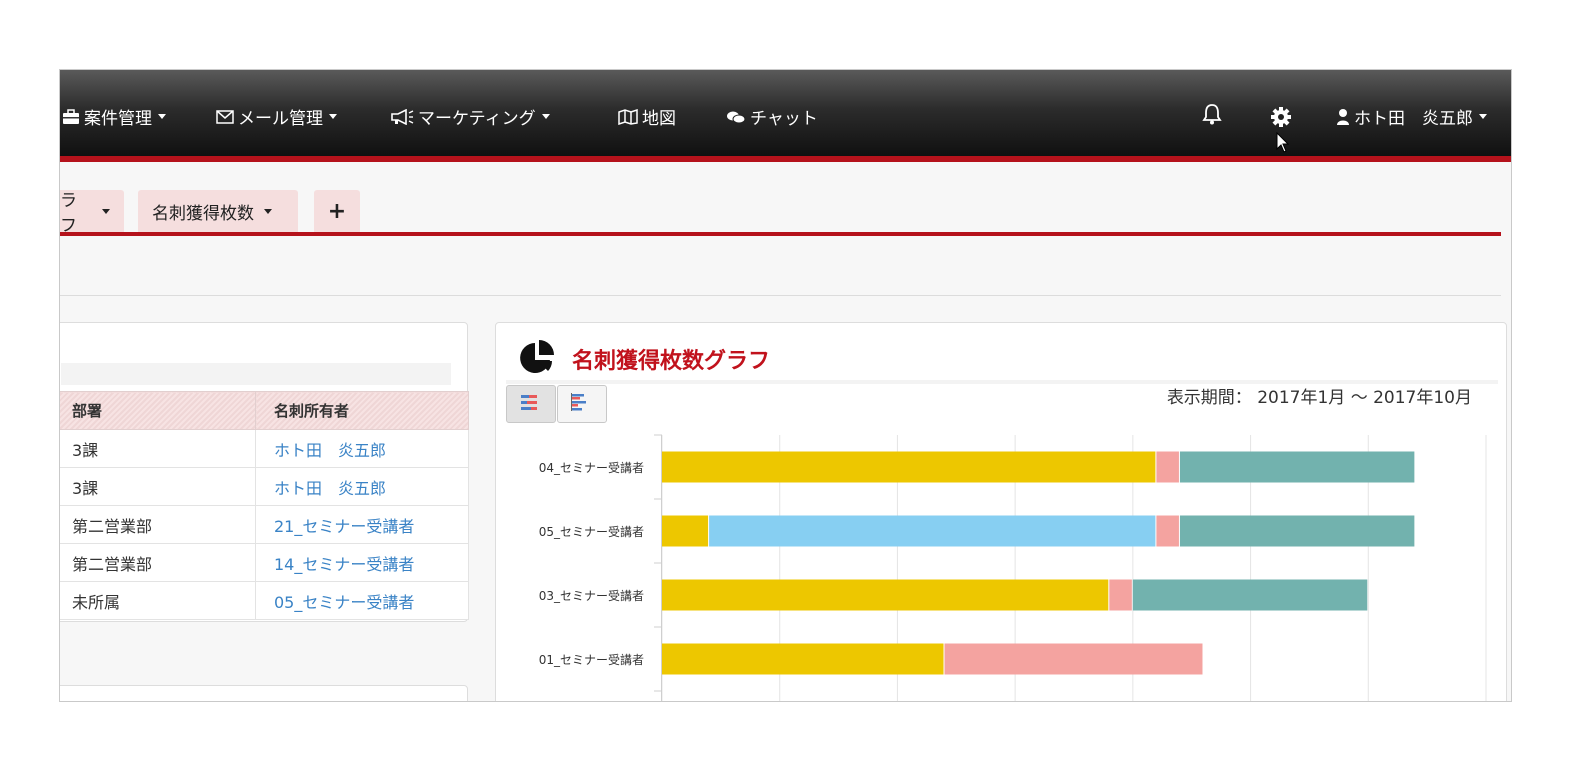 This screenshot has height=780, width=1576. Describe the element at coordinates (591, 467) in the screenshot. I see `category-label: 04_セミナー受講者` at that location.